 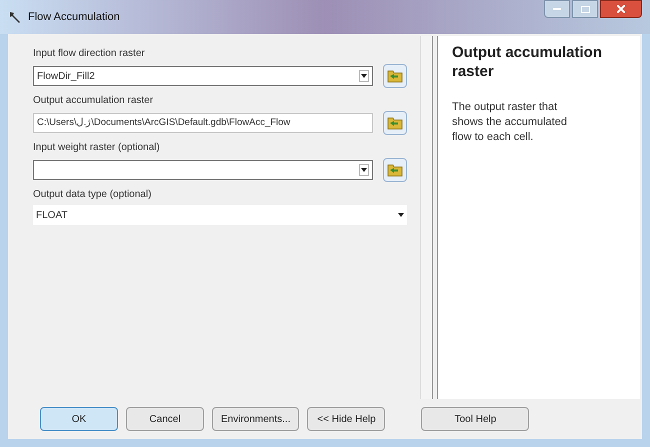 What do you see at coordinates (74, 17) in the screenshot?
I see `window-title: Flow Accumulation` at bounding box center [74, 17].